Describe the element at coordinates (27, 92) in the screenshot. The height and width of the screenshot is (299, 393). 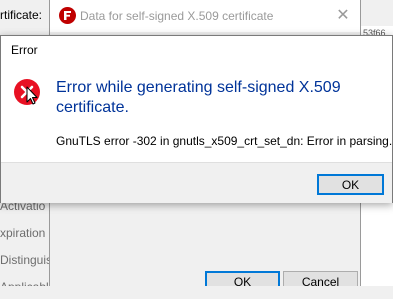
I see `error-icon` at that location.